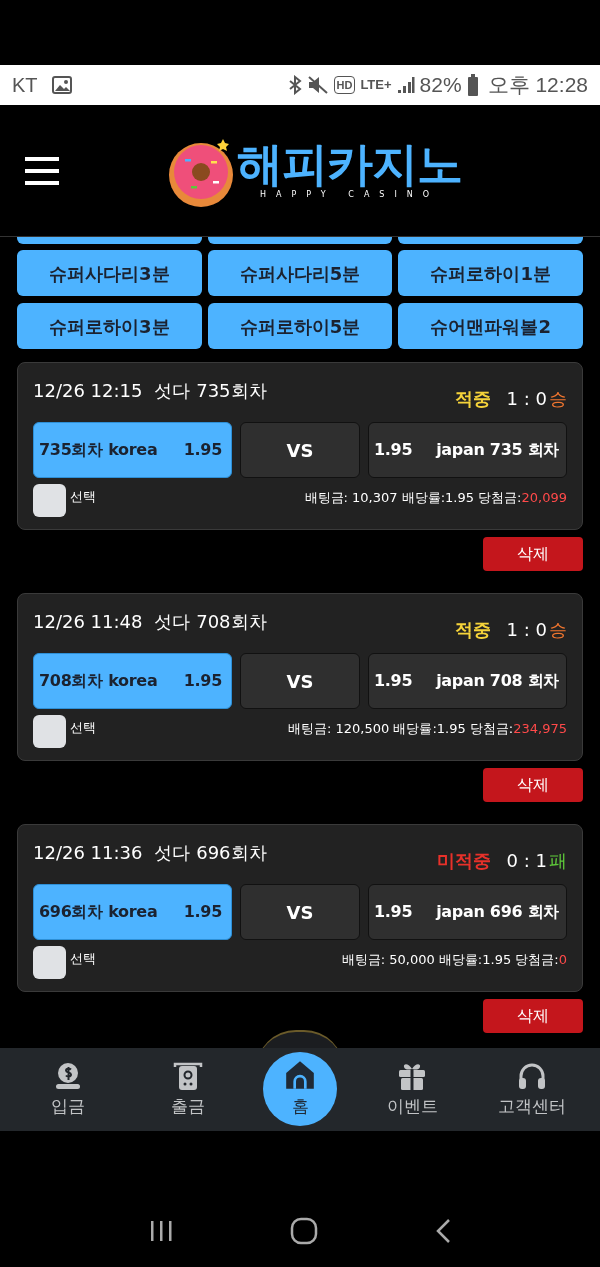  What do you see at coordinates (427, 728) in the screenshot?
I see `bet-summary: 배팅금: 120,500 배당률:1.95 당첨금:234,975` at bounding box center [427, 728].